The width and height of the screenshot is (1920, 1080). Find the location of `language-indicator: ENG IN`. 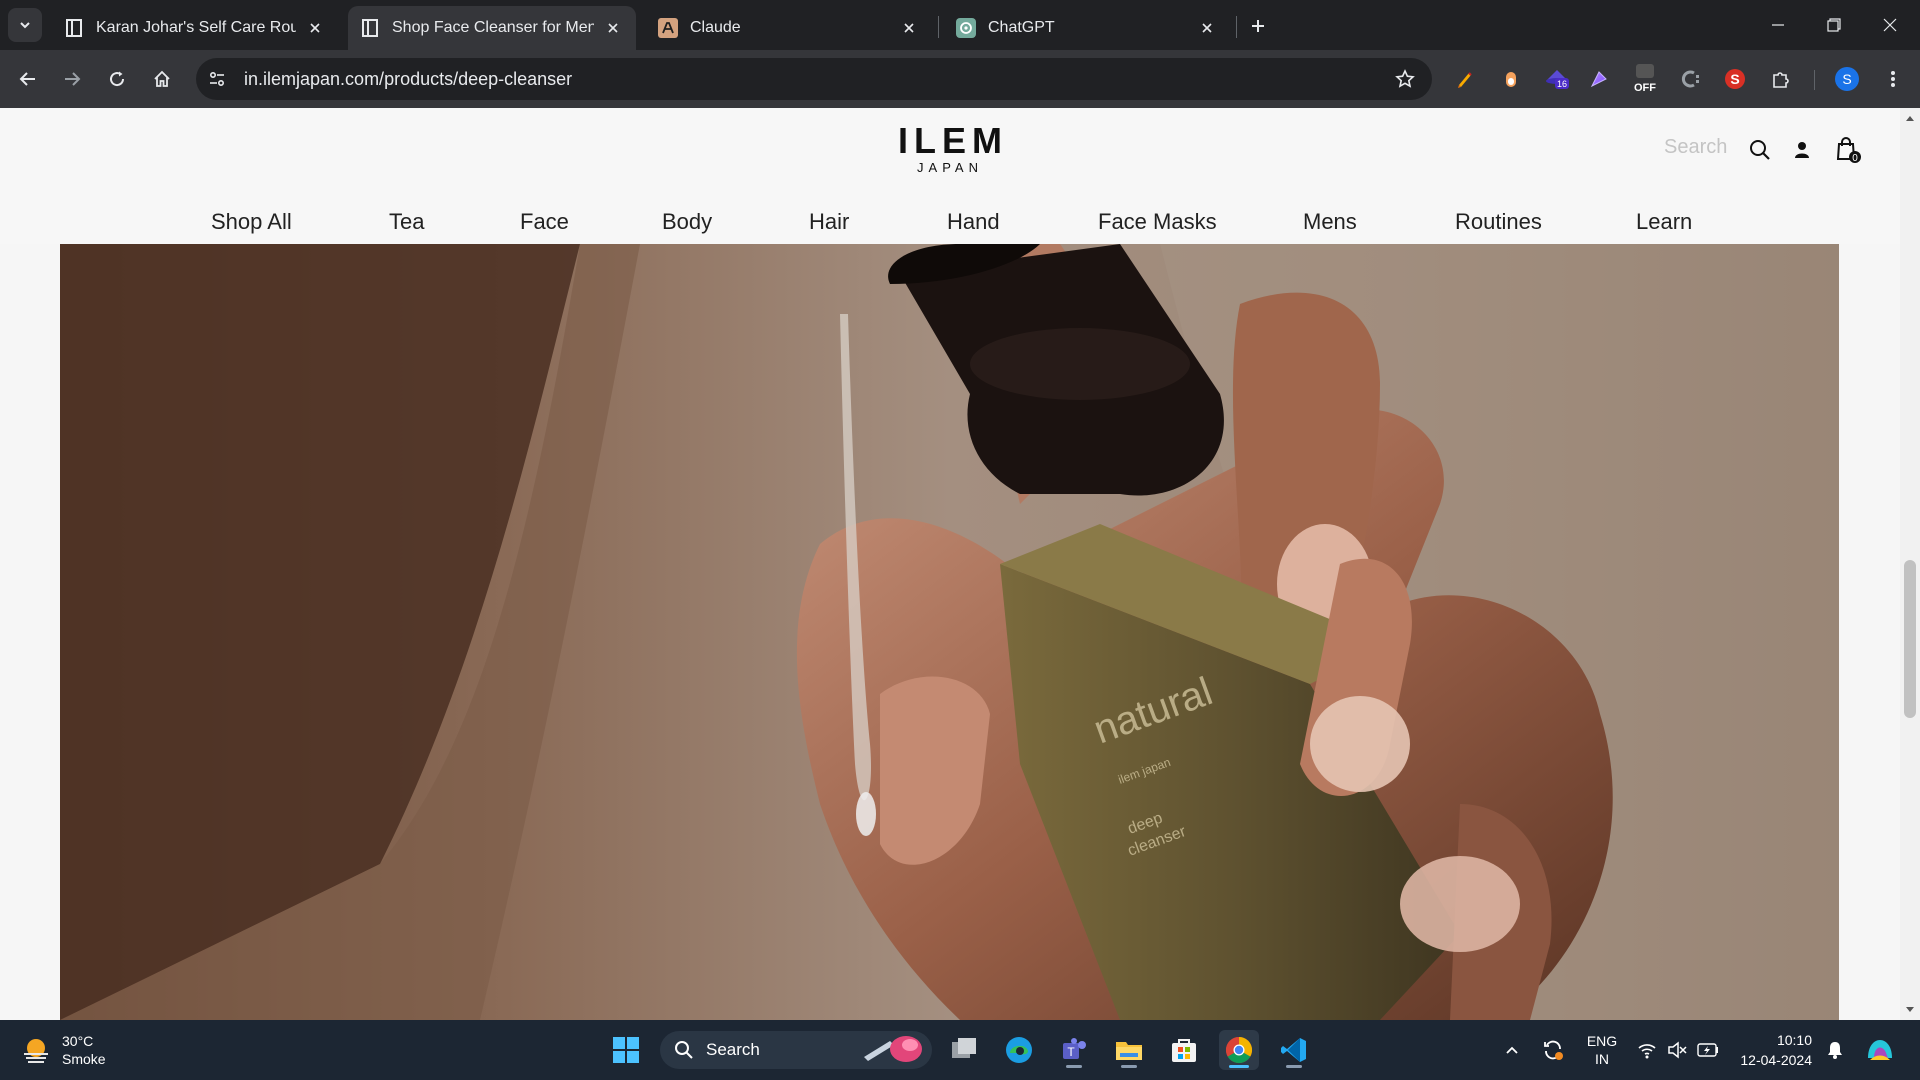

language-indicator: ENG IN is located at coordinates (1602, 1050).